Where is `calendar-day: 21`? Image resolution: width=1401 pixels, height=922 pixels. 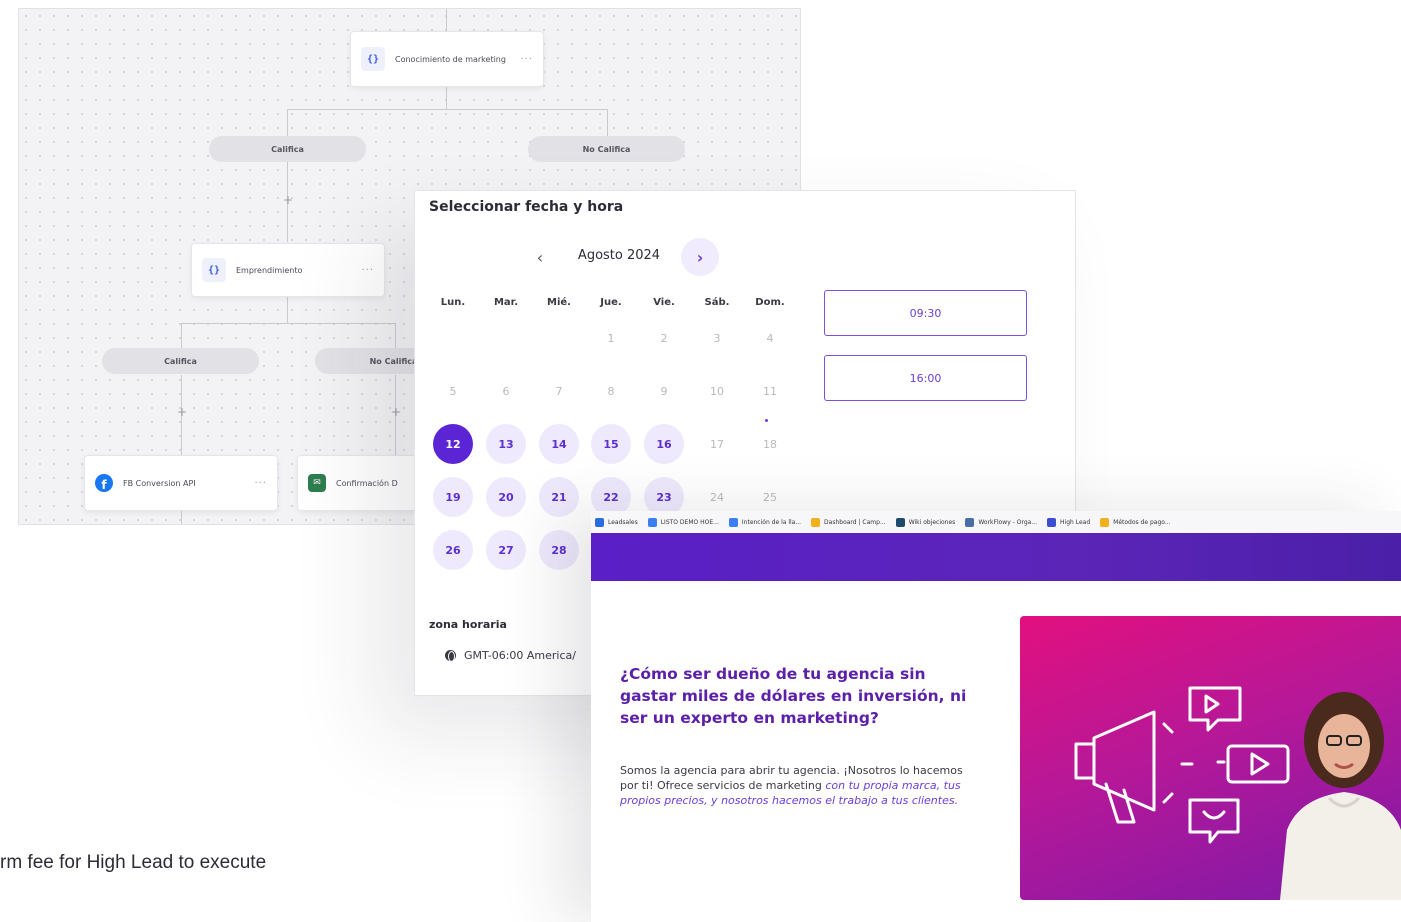
calendar-day: 21 is located at coordinates (559, 497).